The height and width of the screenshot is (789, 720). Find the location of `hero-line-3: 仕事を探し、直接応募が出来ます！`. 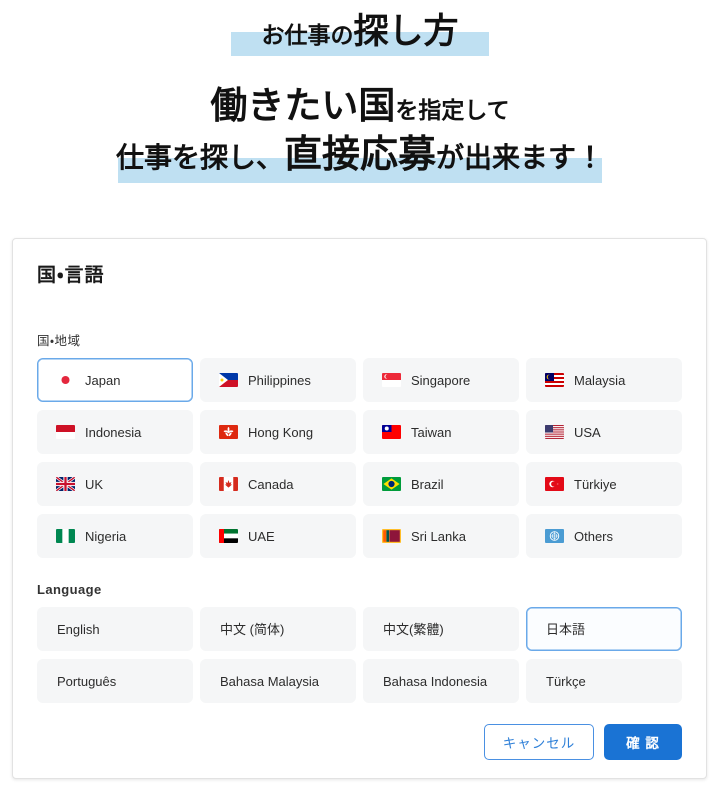

hero-line-3: 仕事を探し、直接応募が出来ます！ is located at coordinates (360, 158).